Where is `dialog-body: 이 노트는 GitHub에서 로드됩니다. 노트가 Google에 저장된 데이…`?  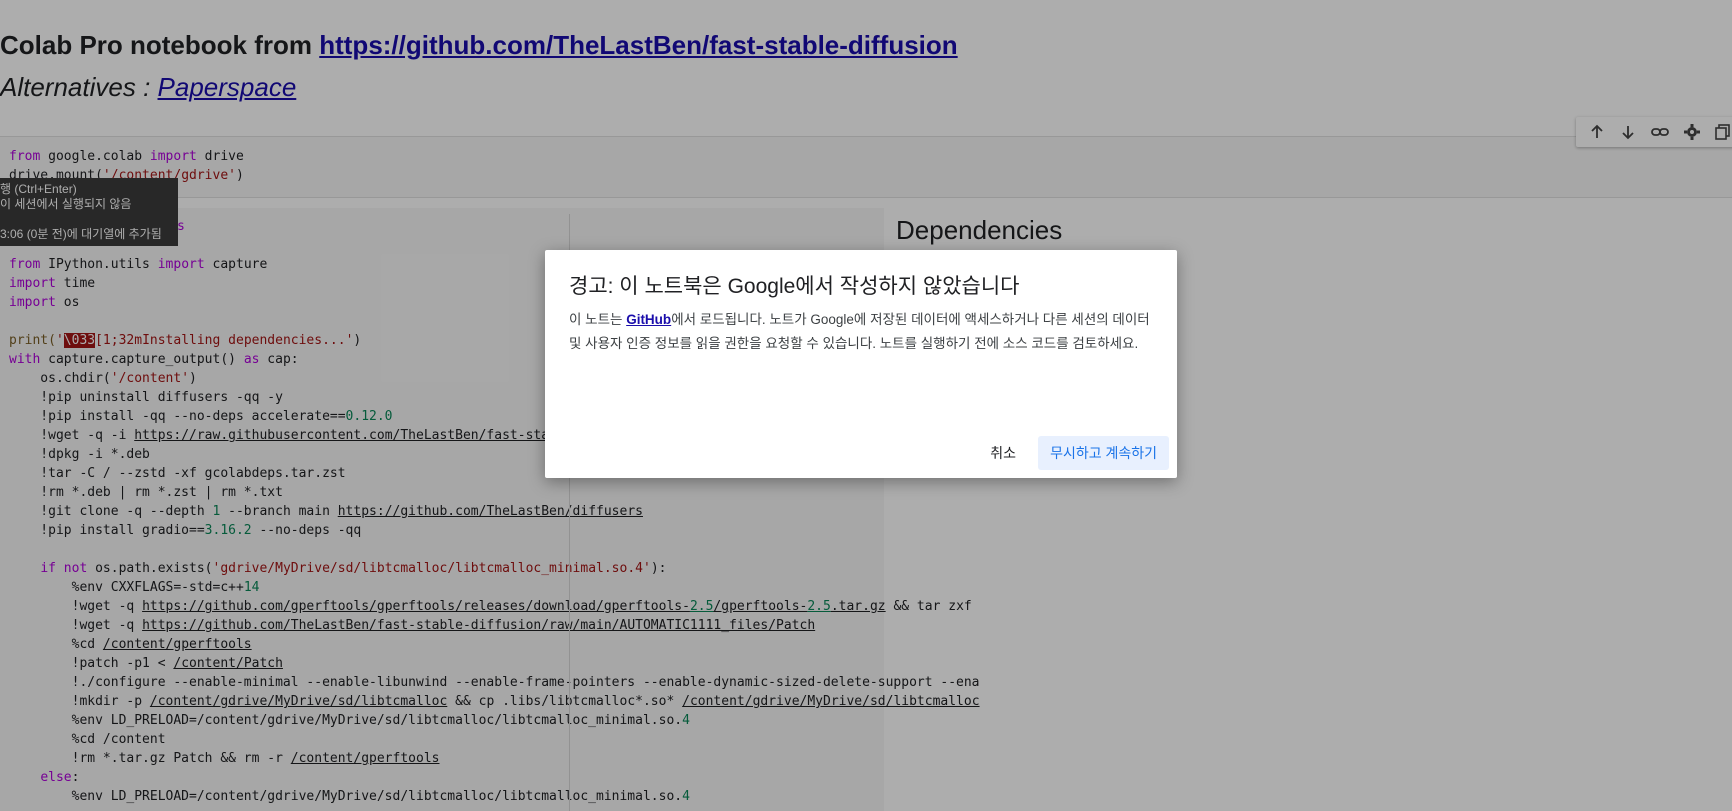
dialog-body: 이 노트는 GitHub에서 로드됩니다. 노트가 Google에 저장된 데이… is located at coordinates (859, 331).